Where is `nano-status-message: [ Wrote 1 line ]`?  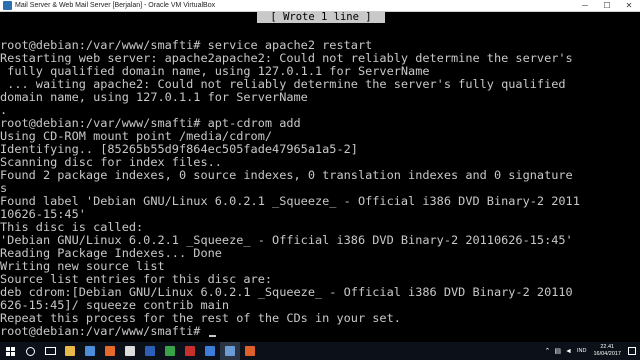
nano-status-message: [ Wrote 1 line ] is located at coordinates (321, 17).